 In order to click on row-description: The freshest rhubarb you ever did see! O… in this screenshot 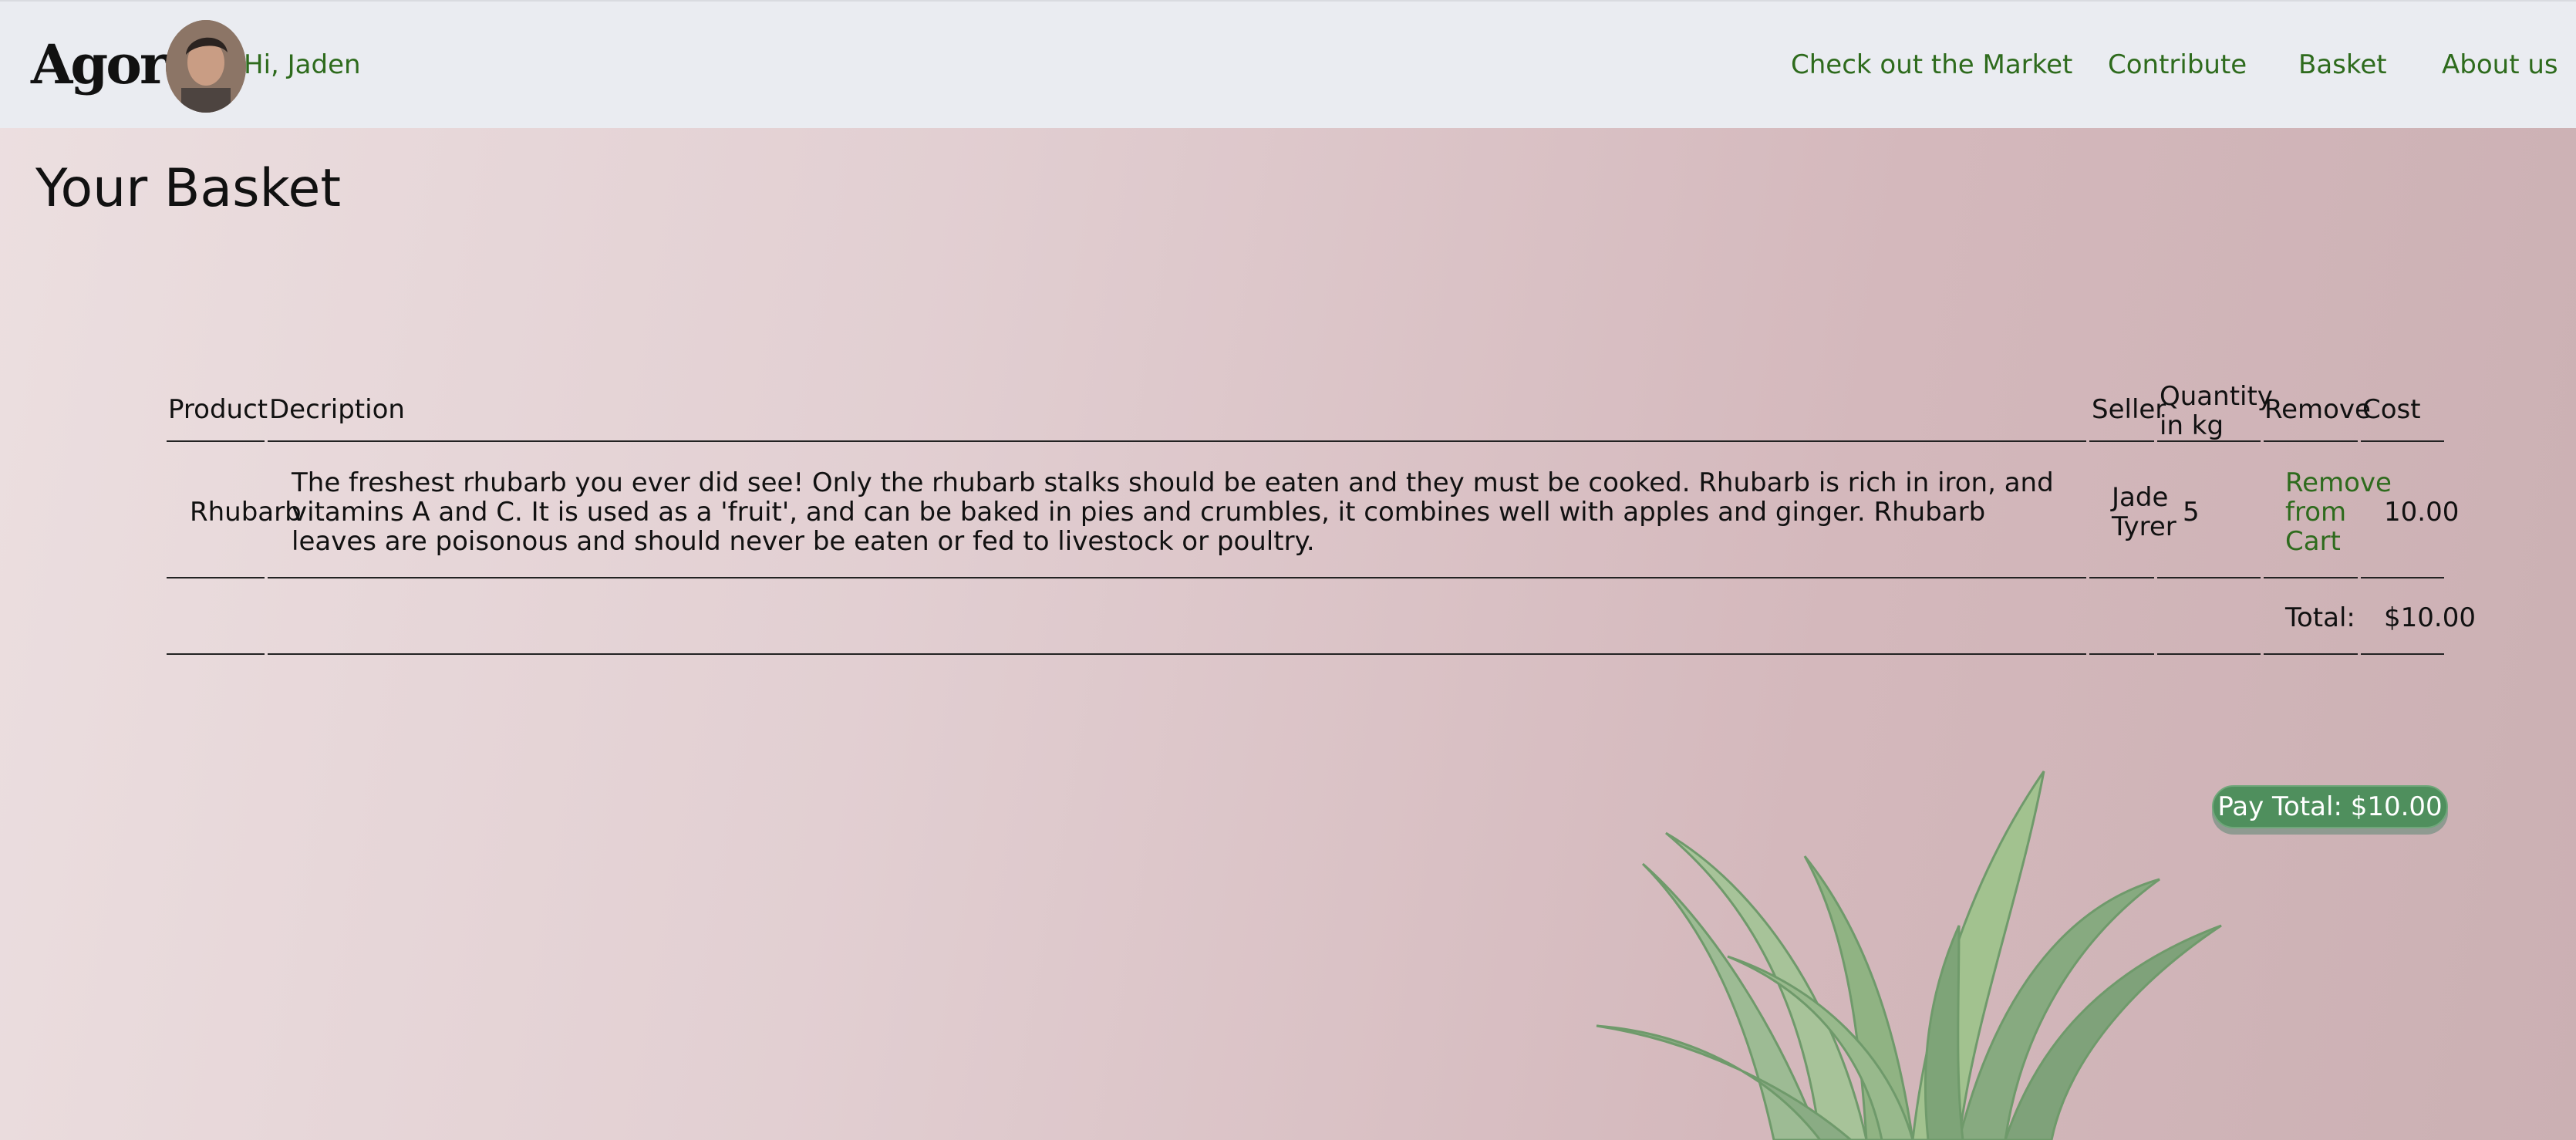, I will do `click(1173, 512)`.